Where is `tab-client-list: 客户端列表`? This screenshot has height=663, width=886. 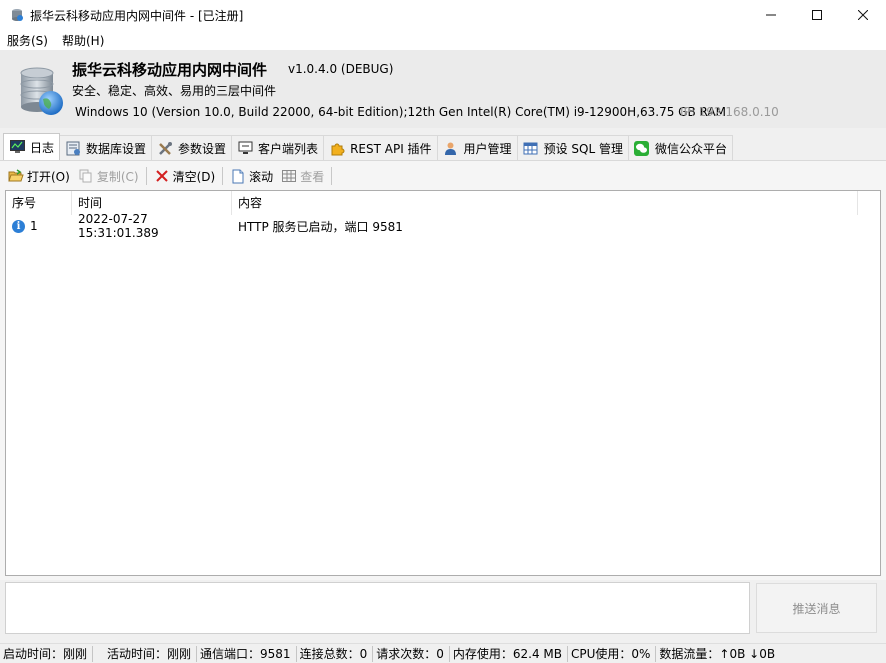
tab-client-list: 客户端列表 is located at coordinates (278, 147).